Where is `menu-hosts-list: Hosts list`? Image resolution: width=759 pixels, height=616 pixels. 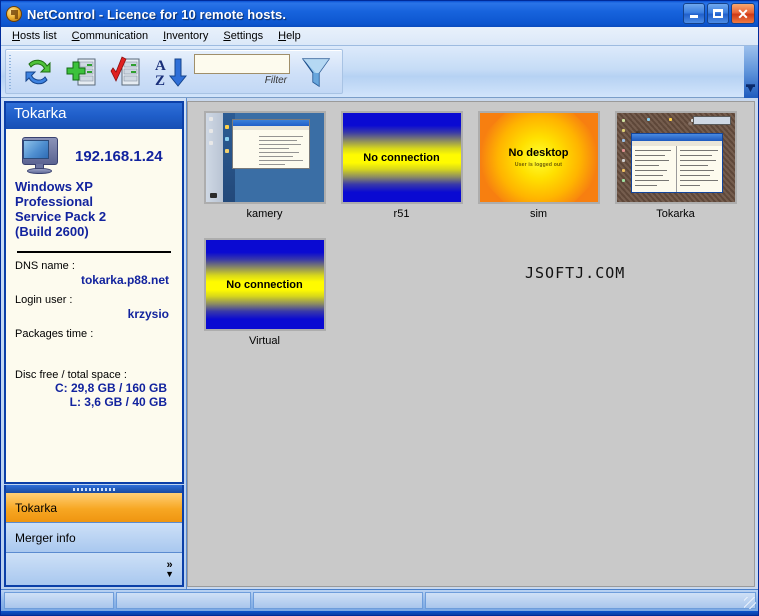
menu-hosts-list: Hosts list is located at coordinates (35, 36).